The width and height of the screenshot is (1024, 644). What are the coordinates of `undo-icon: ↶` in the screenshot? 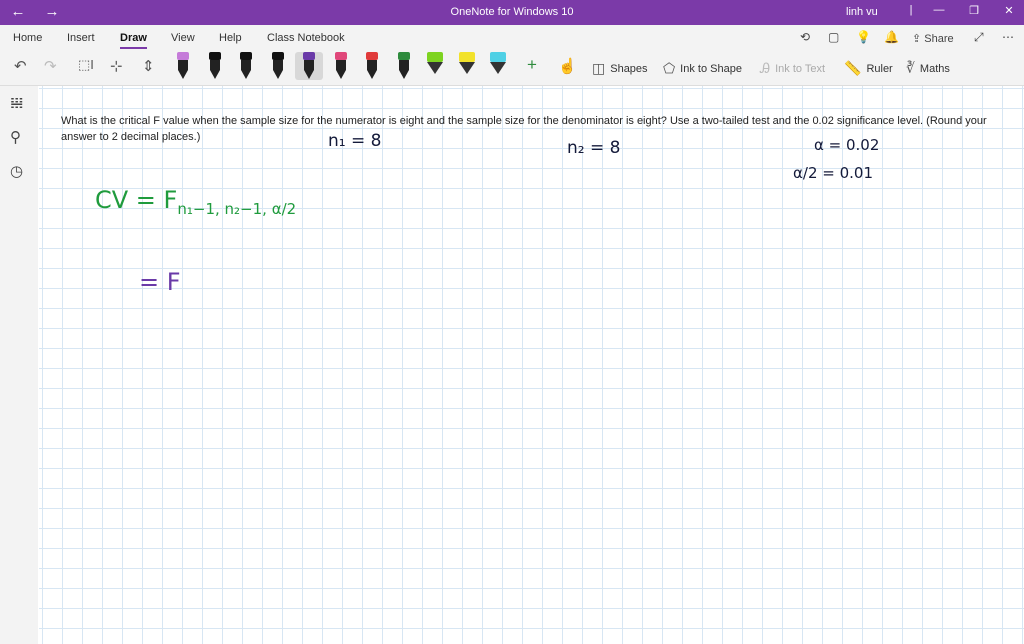 It's located at (20, 66).